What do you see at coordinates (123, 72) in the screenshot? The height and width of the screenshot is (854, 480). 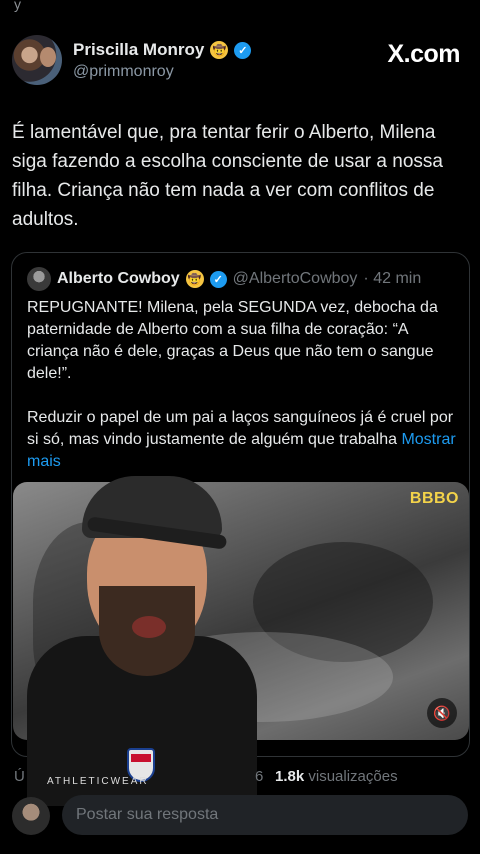 I see `author-handle: @primmonroy` at bounding box center [123, 72].